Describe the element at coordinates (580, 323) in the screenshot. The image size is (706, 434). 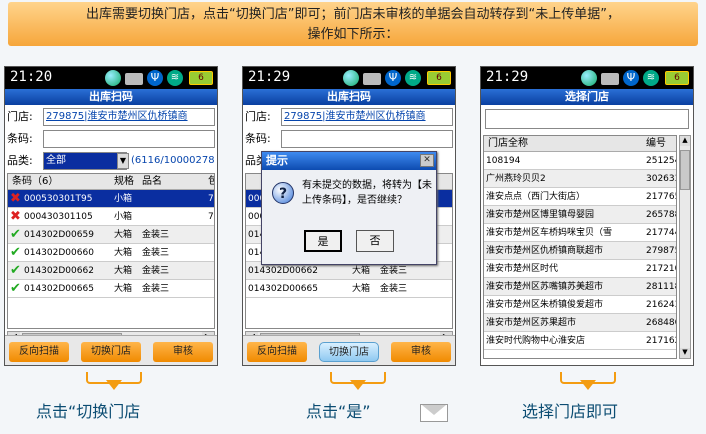
I see `table-row: 淮安市楚州区苏果超市 268486` at that location.